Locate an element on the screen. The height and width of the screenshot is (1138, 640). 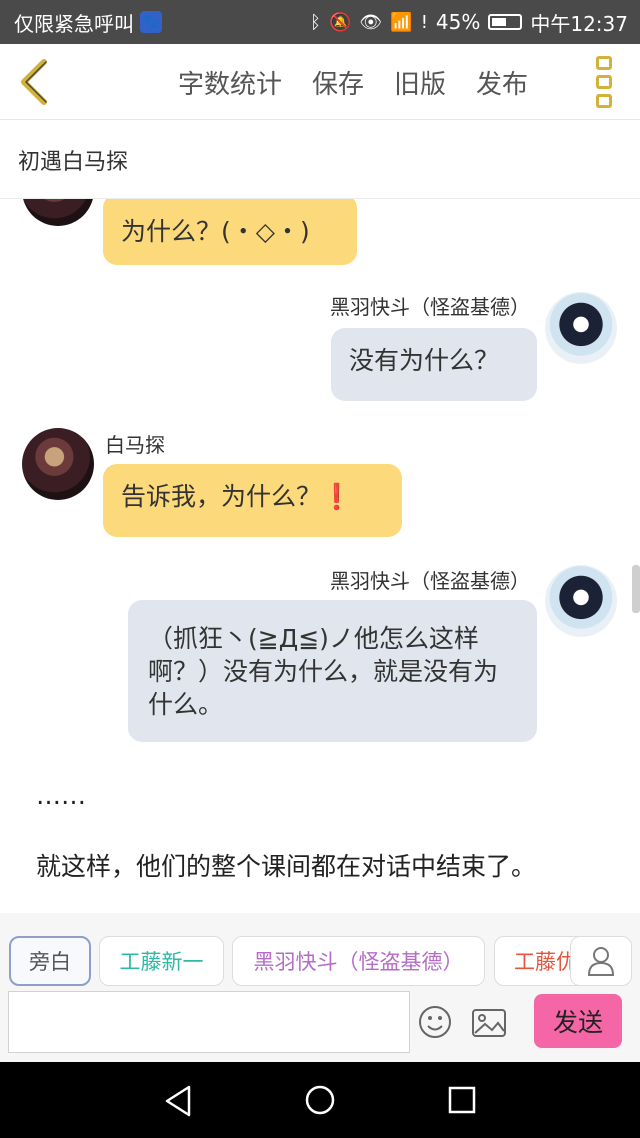
triangle-back-icon is located at coordinates (178, 1101).